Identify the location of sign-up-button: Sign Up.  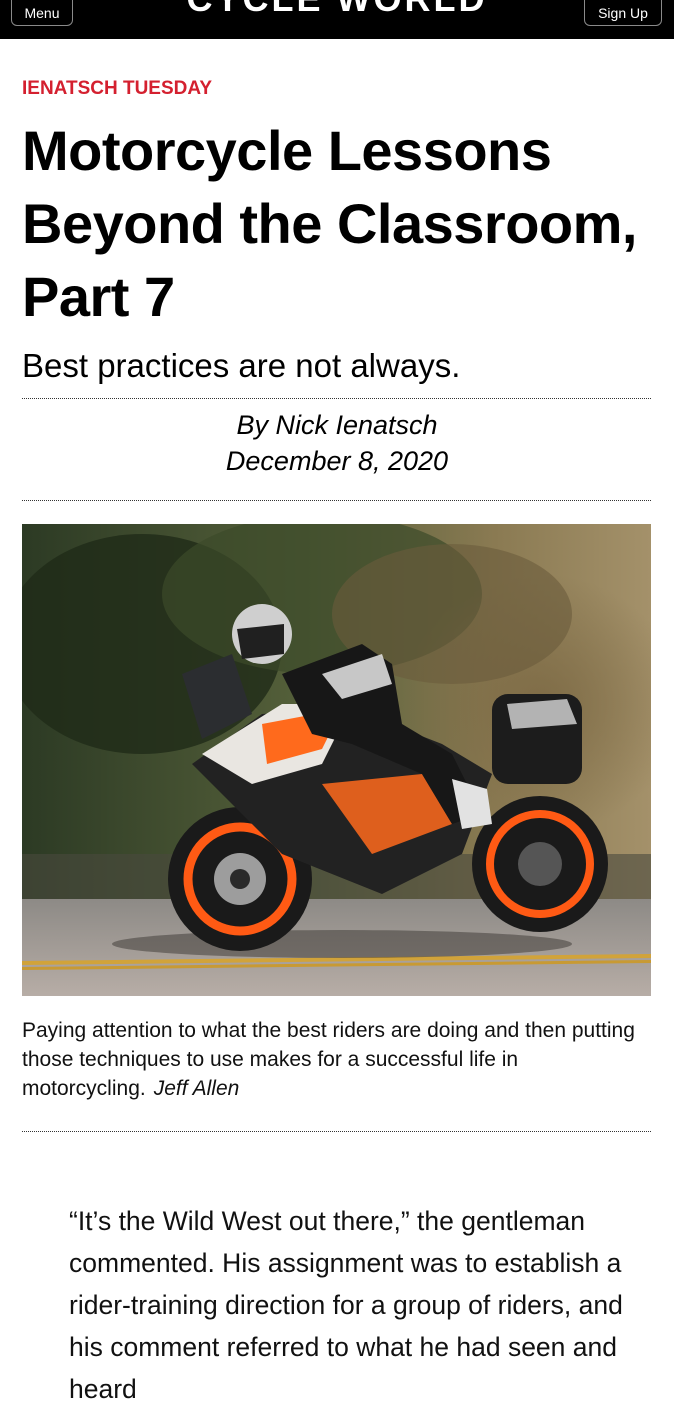
(623, 13).